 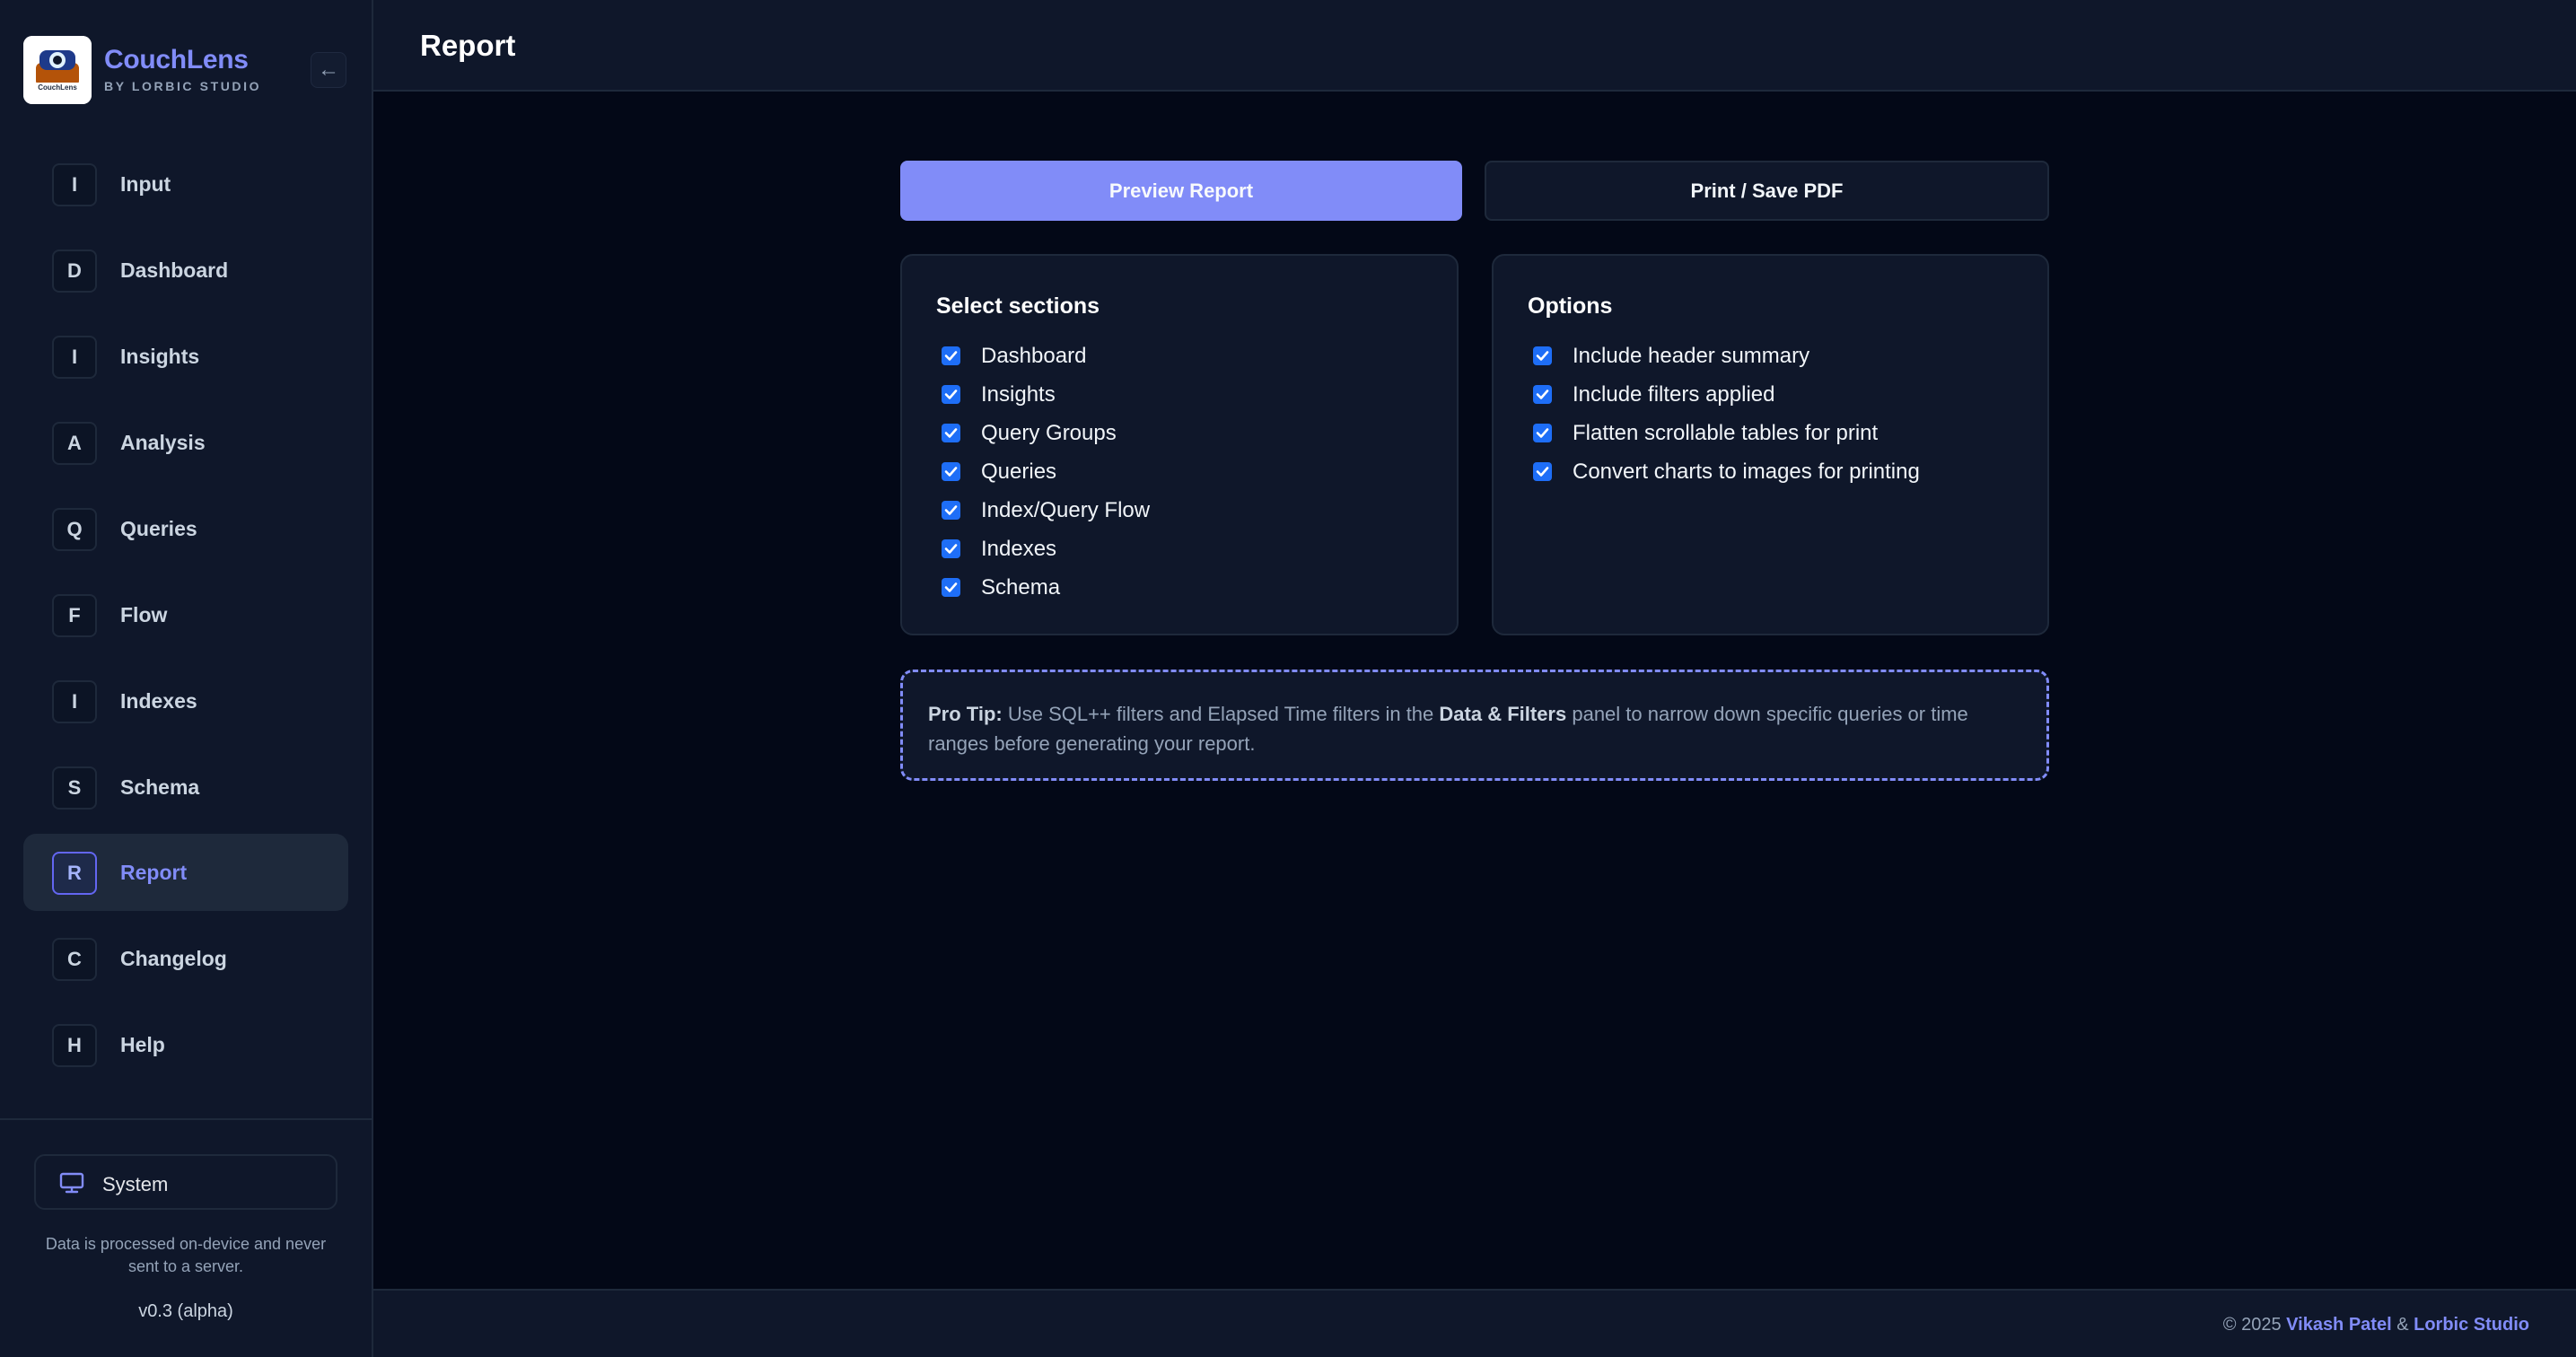 I want to click on page-title: Report, so click(x=468, y=45).